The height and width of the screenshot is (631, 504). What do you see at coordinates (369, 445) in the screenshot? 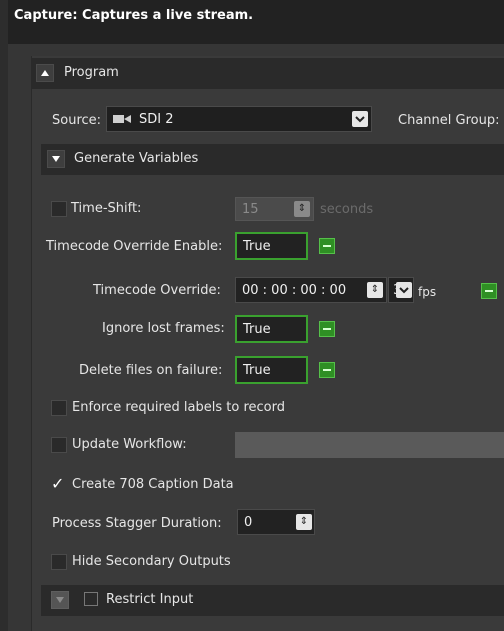
I see `update-workflow-field` at bounding box center [369, 445].